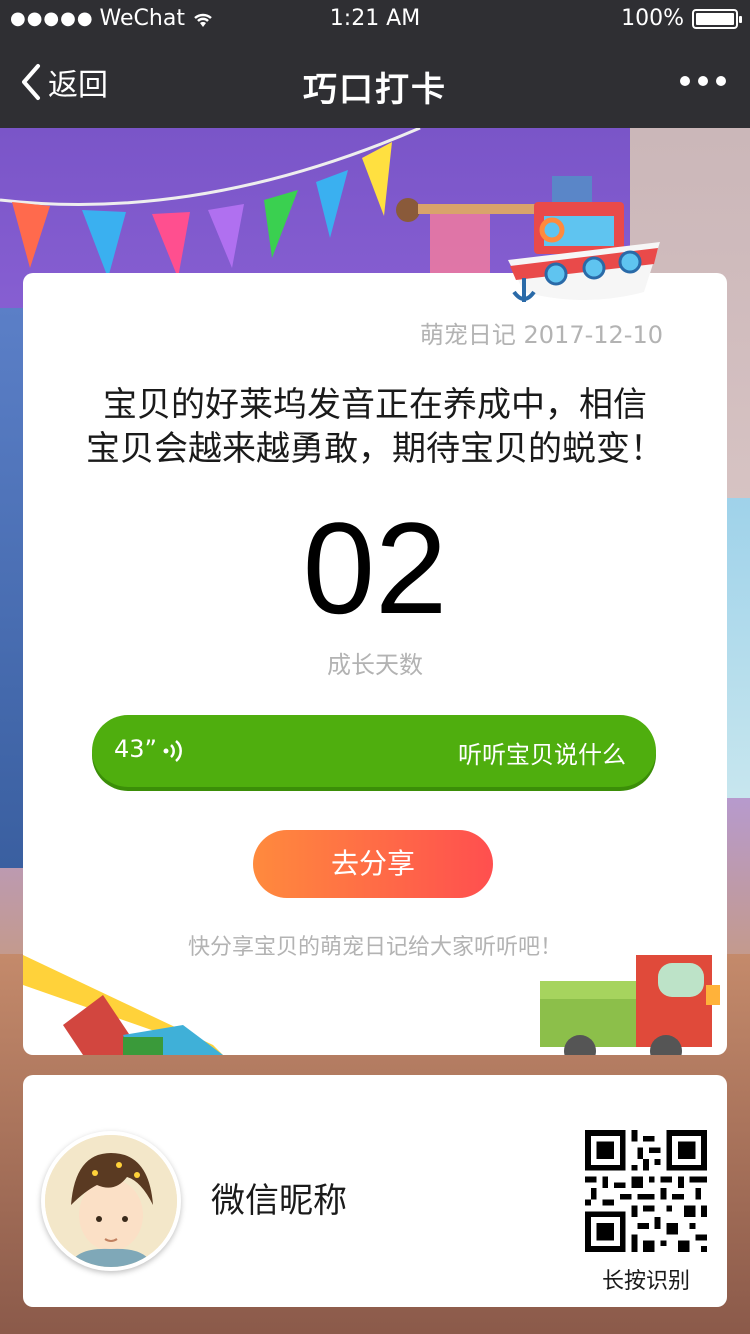 The width and height of the screenshot is (750, 1334). Describe the element at coordinates (717, 18) in the screenshot. I see `battery-icon` at that location.